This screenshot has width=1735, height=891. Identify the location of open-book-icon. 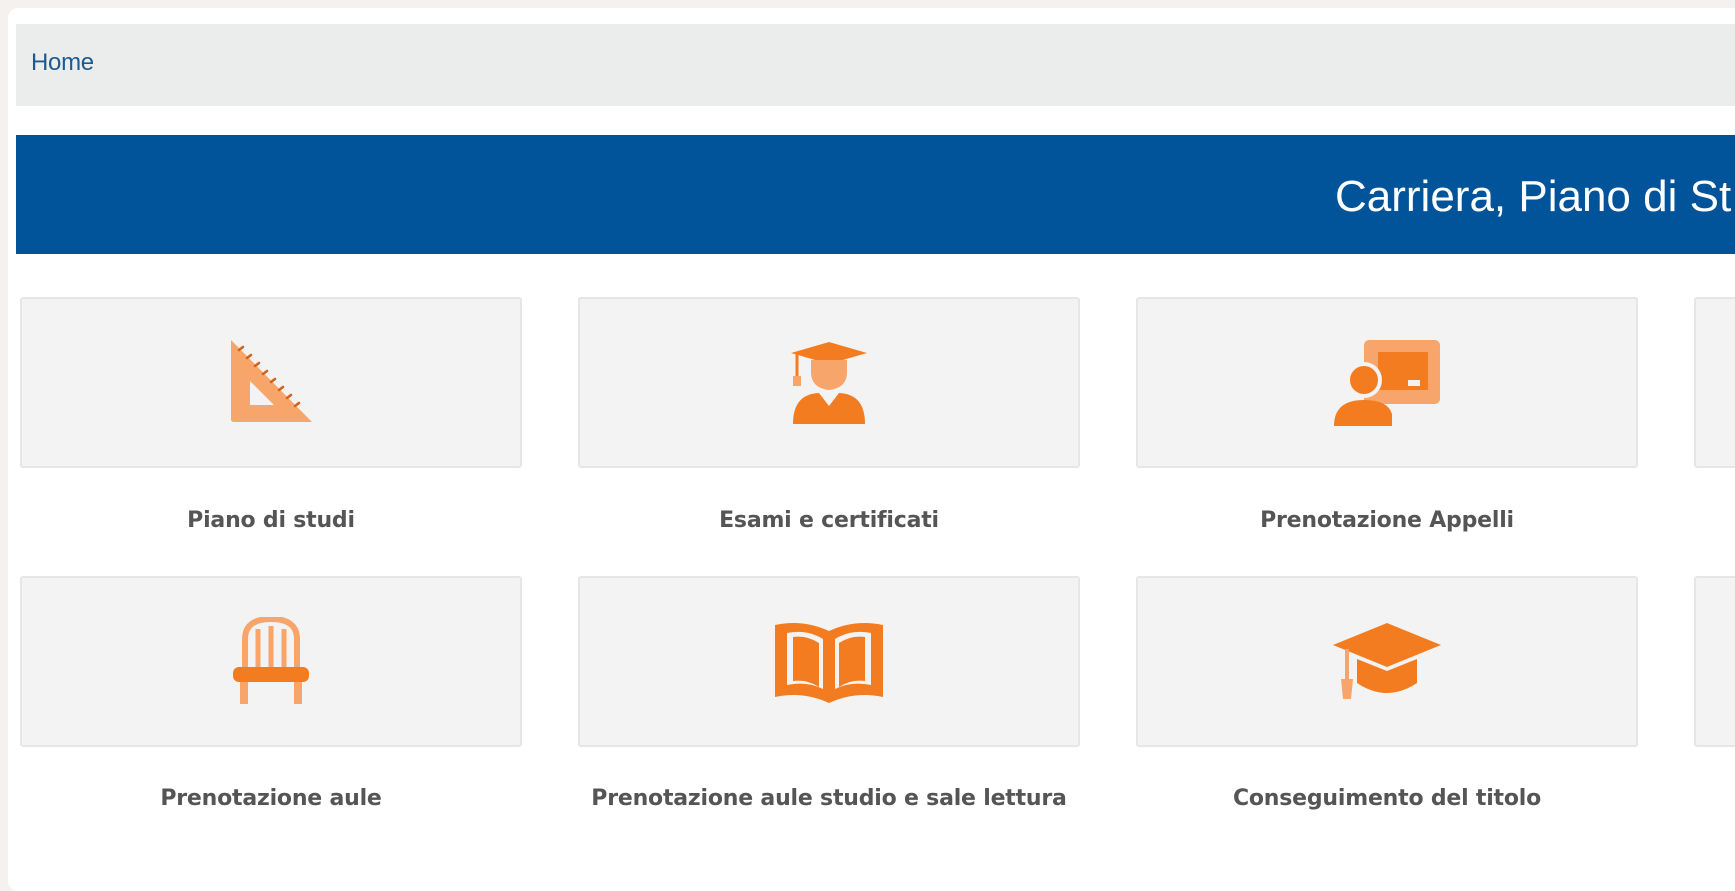
(829, 662).